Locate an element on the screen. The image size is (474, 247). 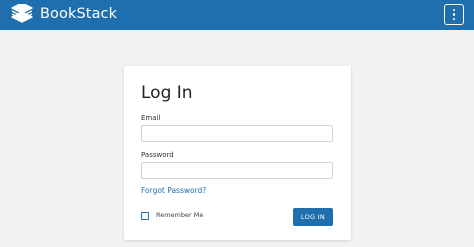
app-name: BookStack is located at coordinates (78, 14).